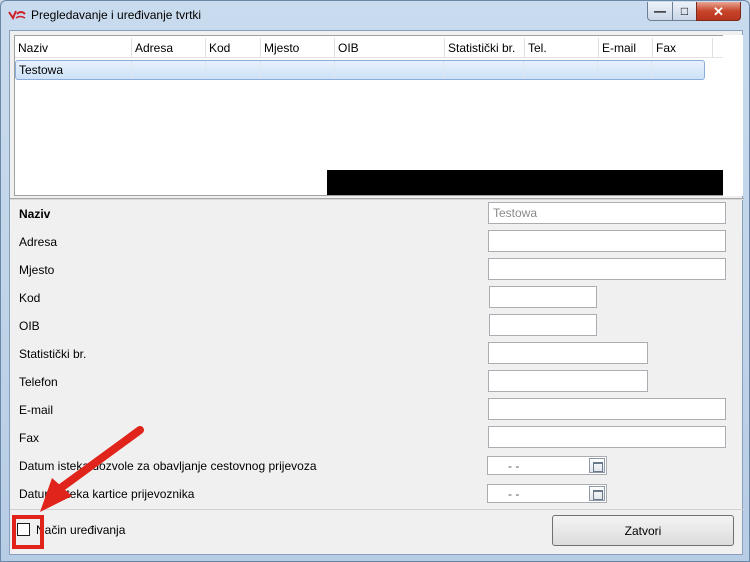 Image resolution: width=750 pixels, height=562 pixels. Describe the element at coordinates (80, 530) in the screenshot. I see `edit-mode-label: Način uređivanja` at that location.